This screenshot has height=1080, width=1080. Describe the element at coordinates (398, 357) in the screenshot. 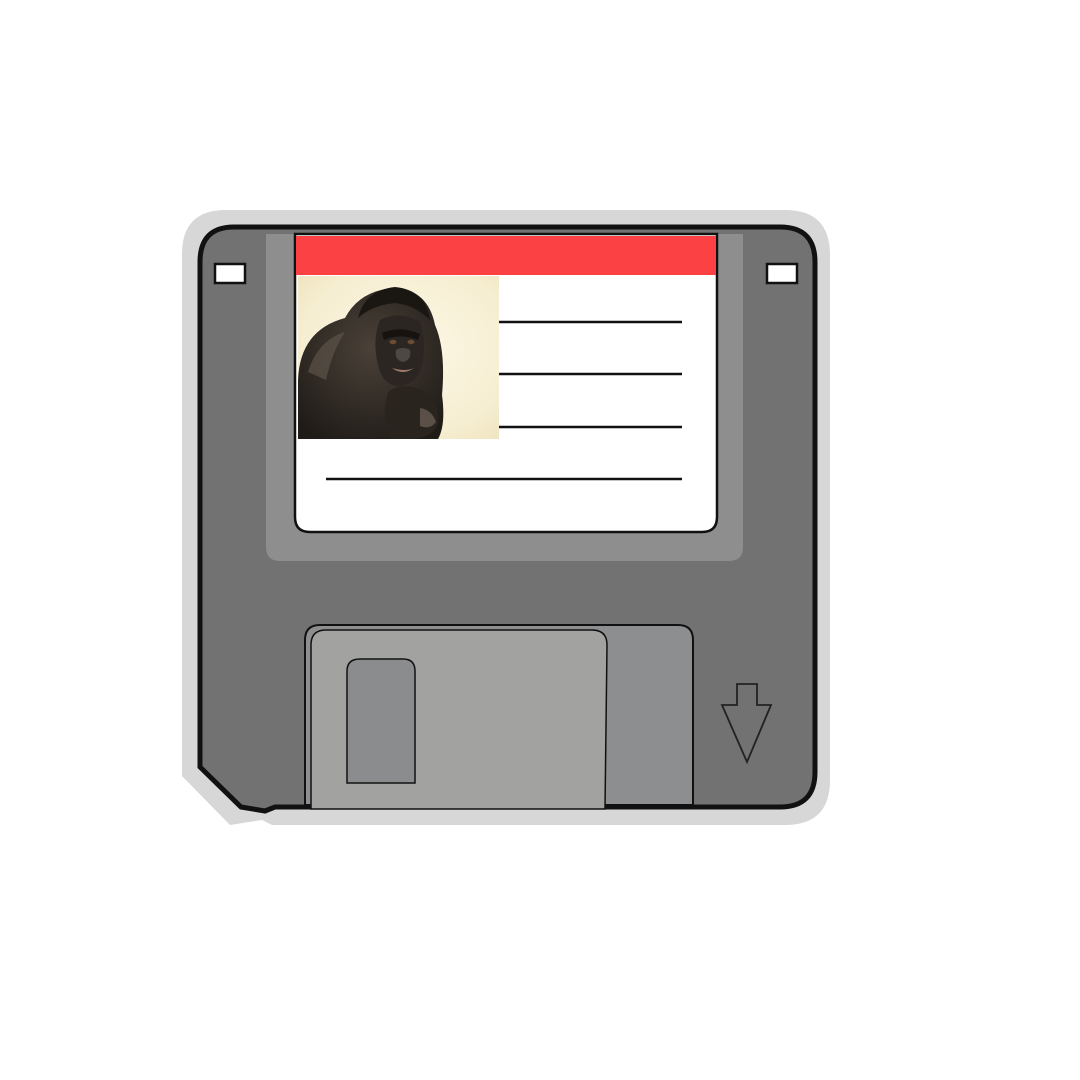

I see `gorilla-photo` at that location.